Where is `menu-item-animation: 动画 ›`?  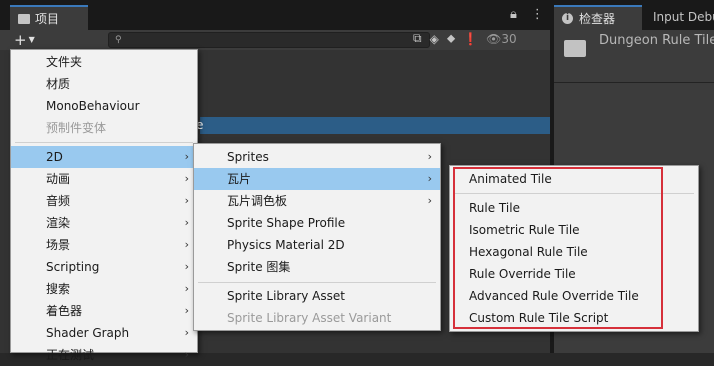
menu-item-animation: 动画 › is located at coordinates (104, 179).